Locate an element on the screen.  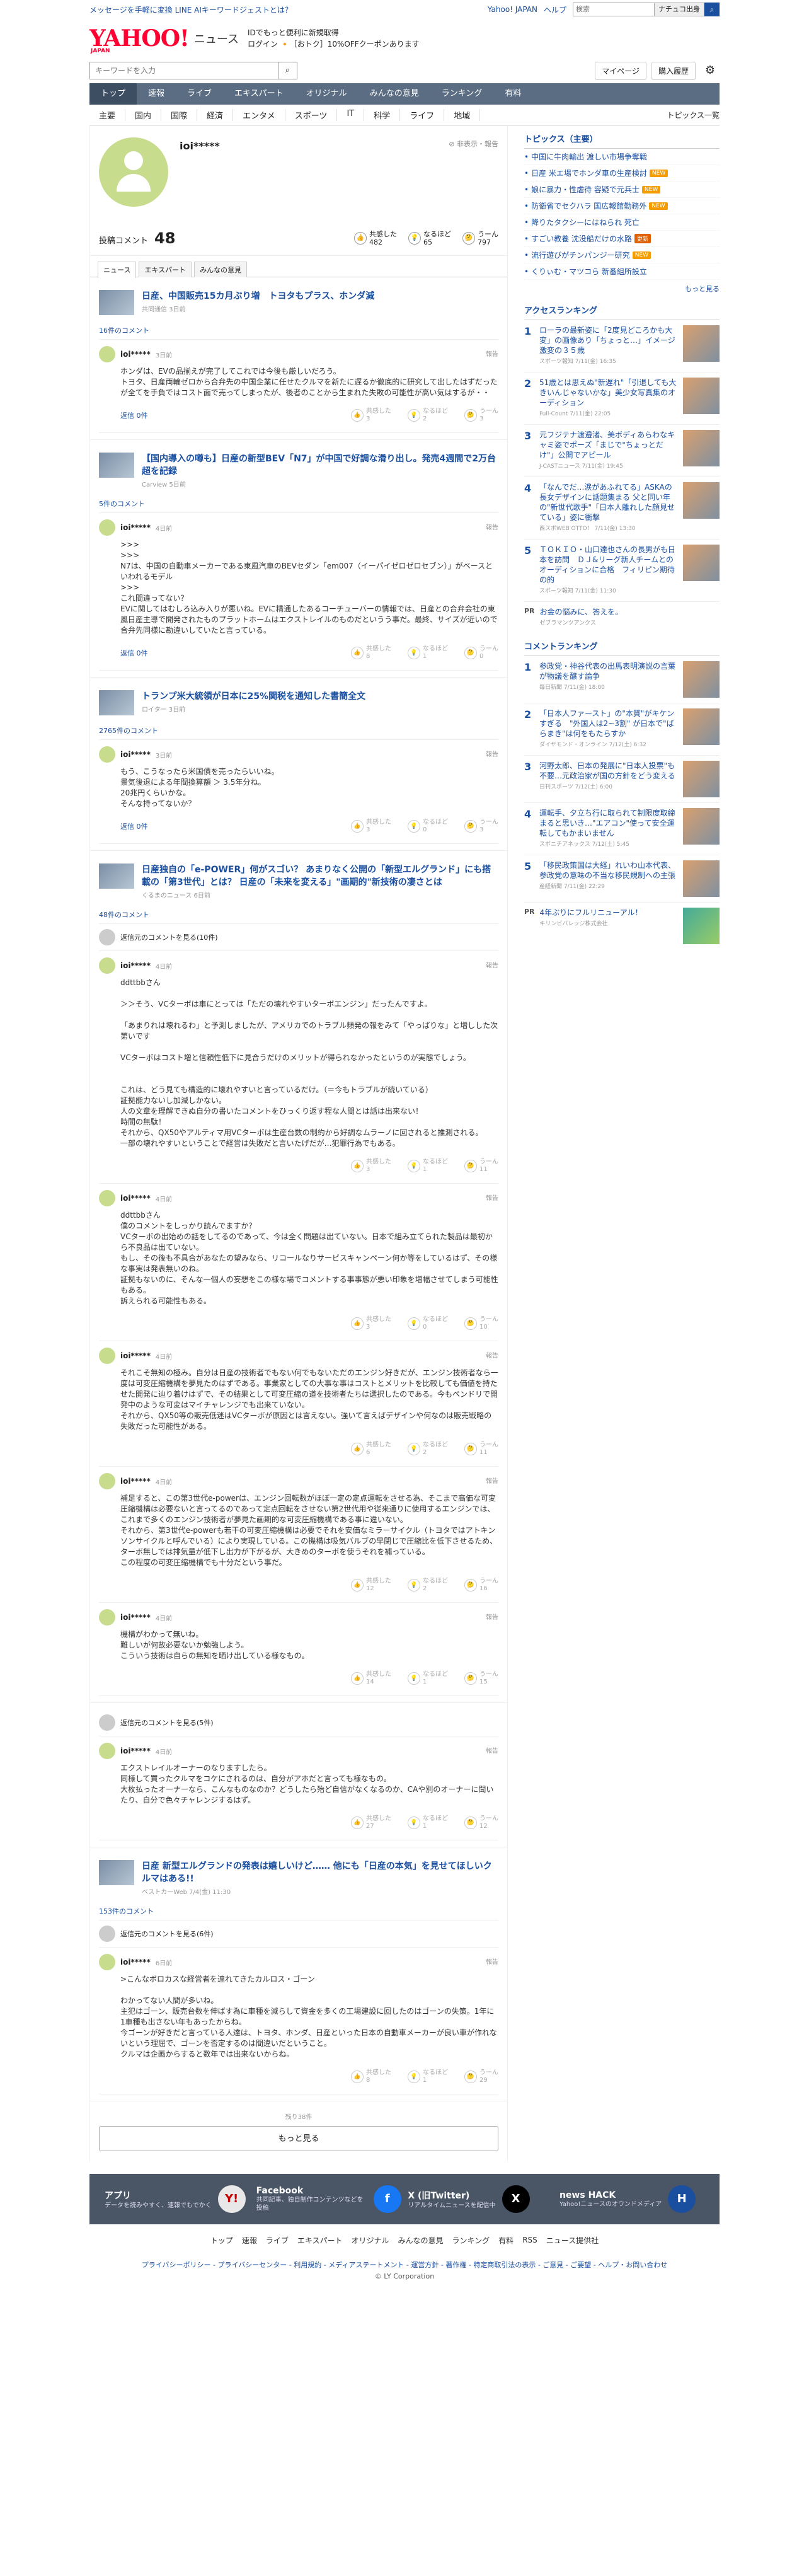
footer-app-link: news HACK Yahoo!ニュースのオウンドメディア H is located at coordinates (631, 2199).